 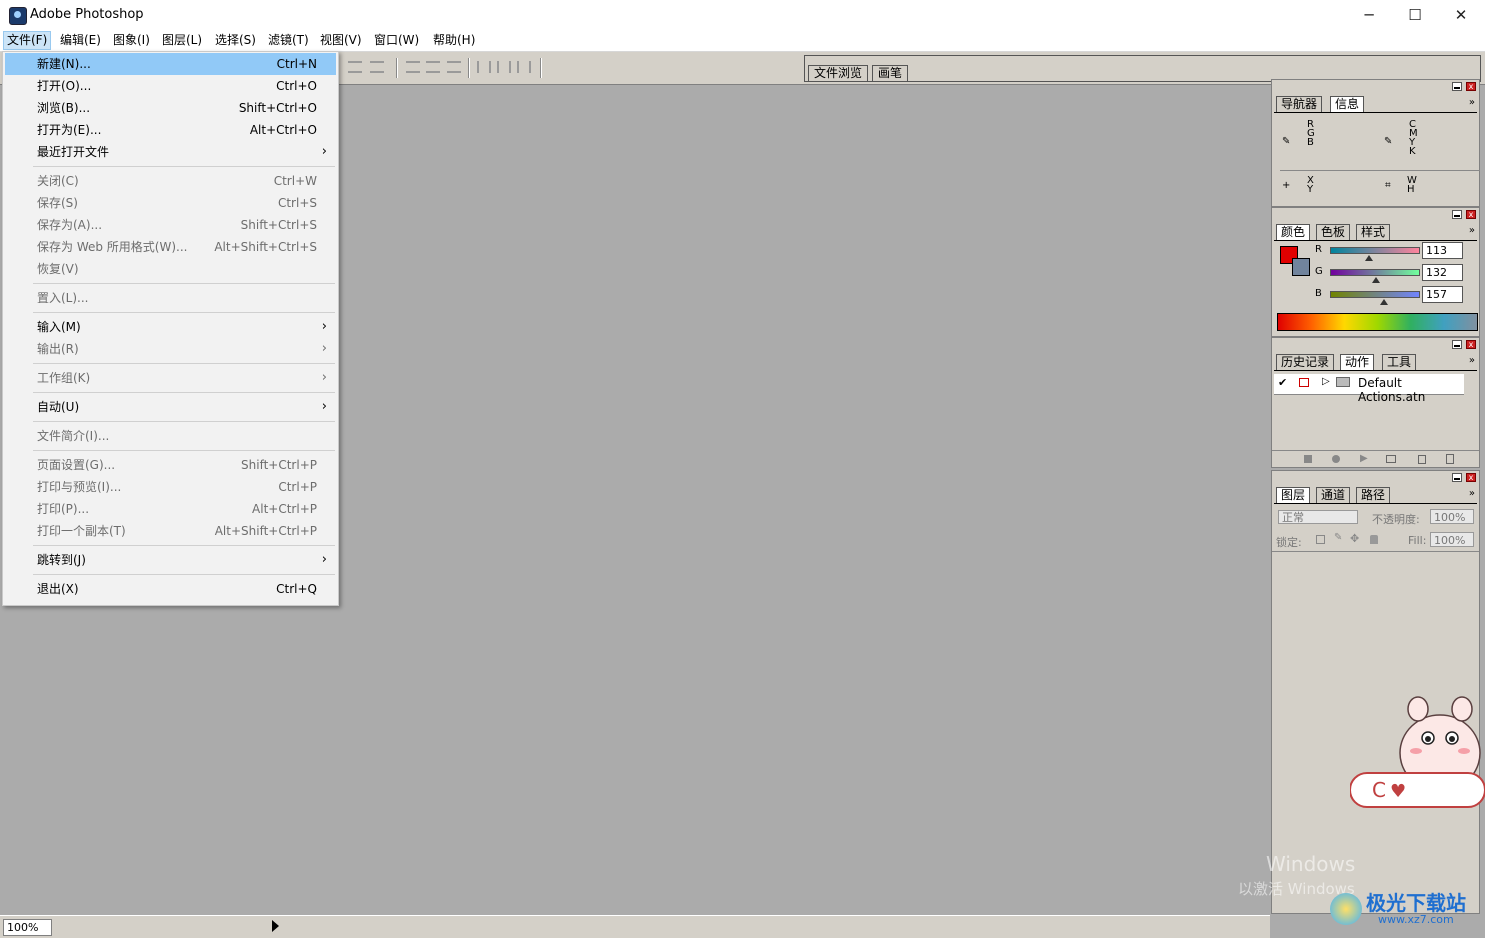 What do you see at coordinates (283, 130) in the screenshot?
I see `menu-item-shortcut: Alt+Ctrl+O` at bounding box center [283, 130].